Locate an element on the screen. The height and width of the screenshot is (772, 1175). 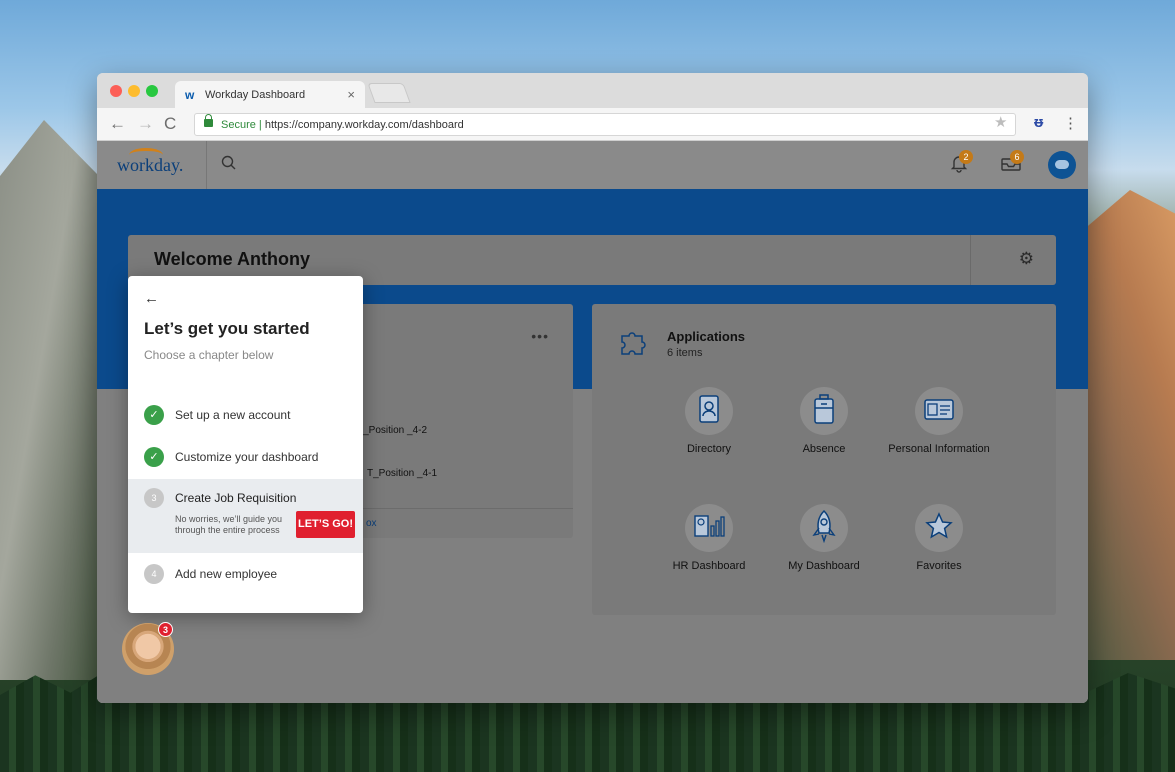
profile-cloud-icon is located at coordinates (1062, 165).